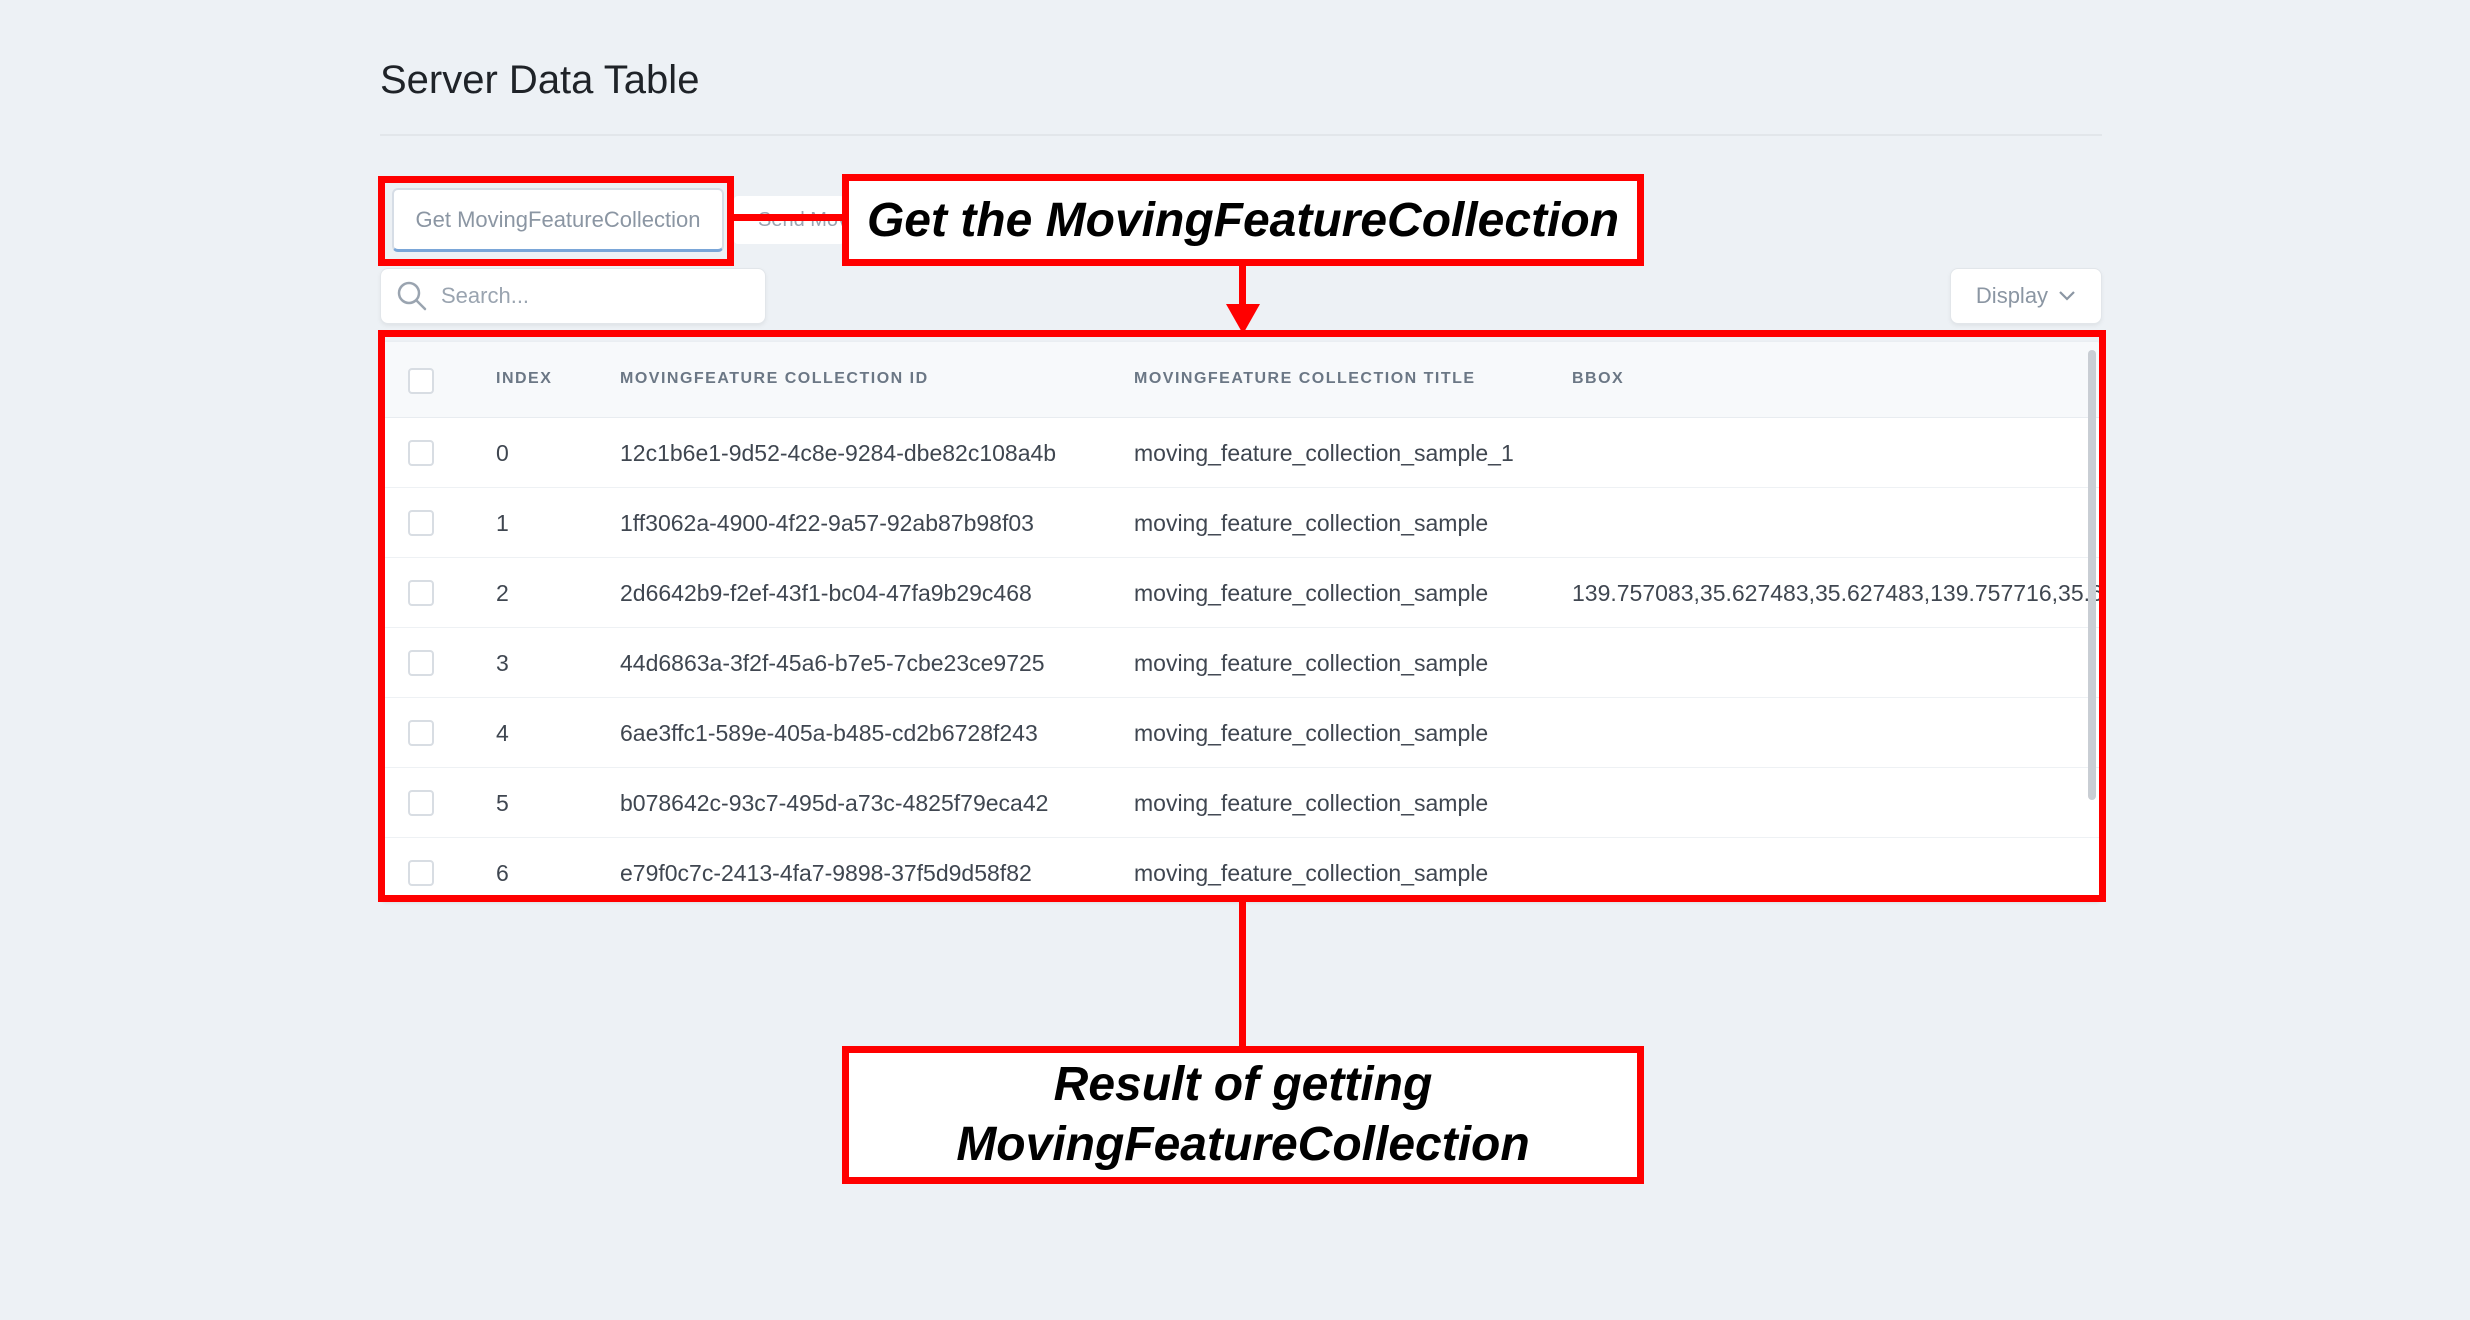 The height and width of the screenshot is (1320, 2470). What do you see at coordinates (1243, 1144) in the screenshot?
I see `annotation-result-line2: MovingFeatureCollection` at bounding box center [1243, 1144].